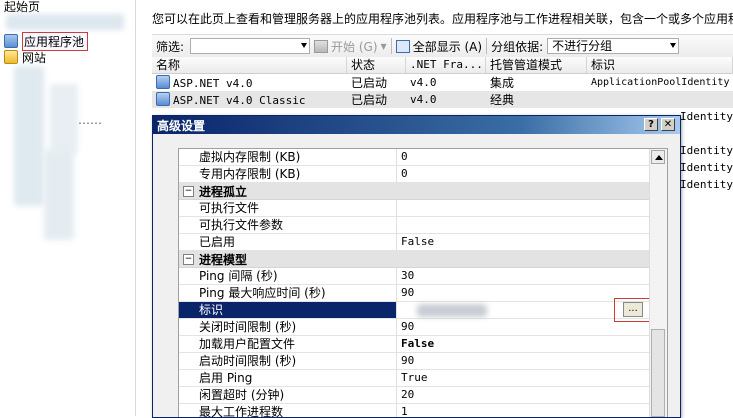 The image size is (733, 418). I want to click on property-value: 30, so click(532, 276).